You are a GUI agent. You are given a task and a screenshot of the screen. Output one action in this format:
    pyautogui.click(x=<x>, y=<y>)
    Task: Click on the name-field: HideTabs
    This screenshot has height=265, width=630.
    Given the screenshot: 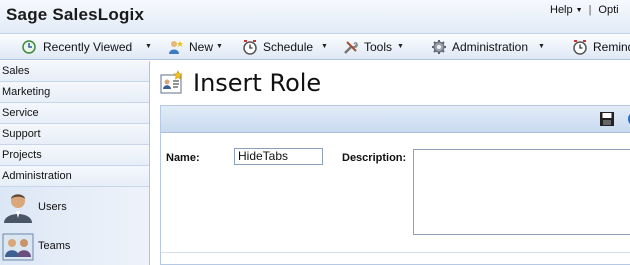 What is the action you would take?
    pyautogui.click(x=278, y=156)
    